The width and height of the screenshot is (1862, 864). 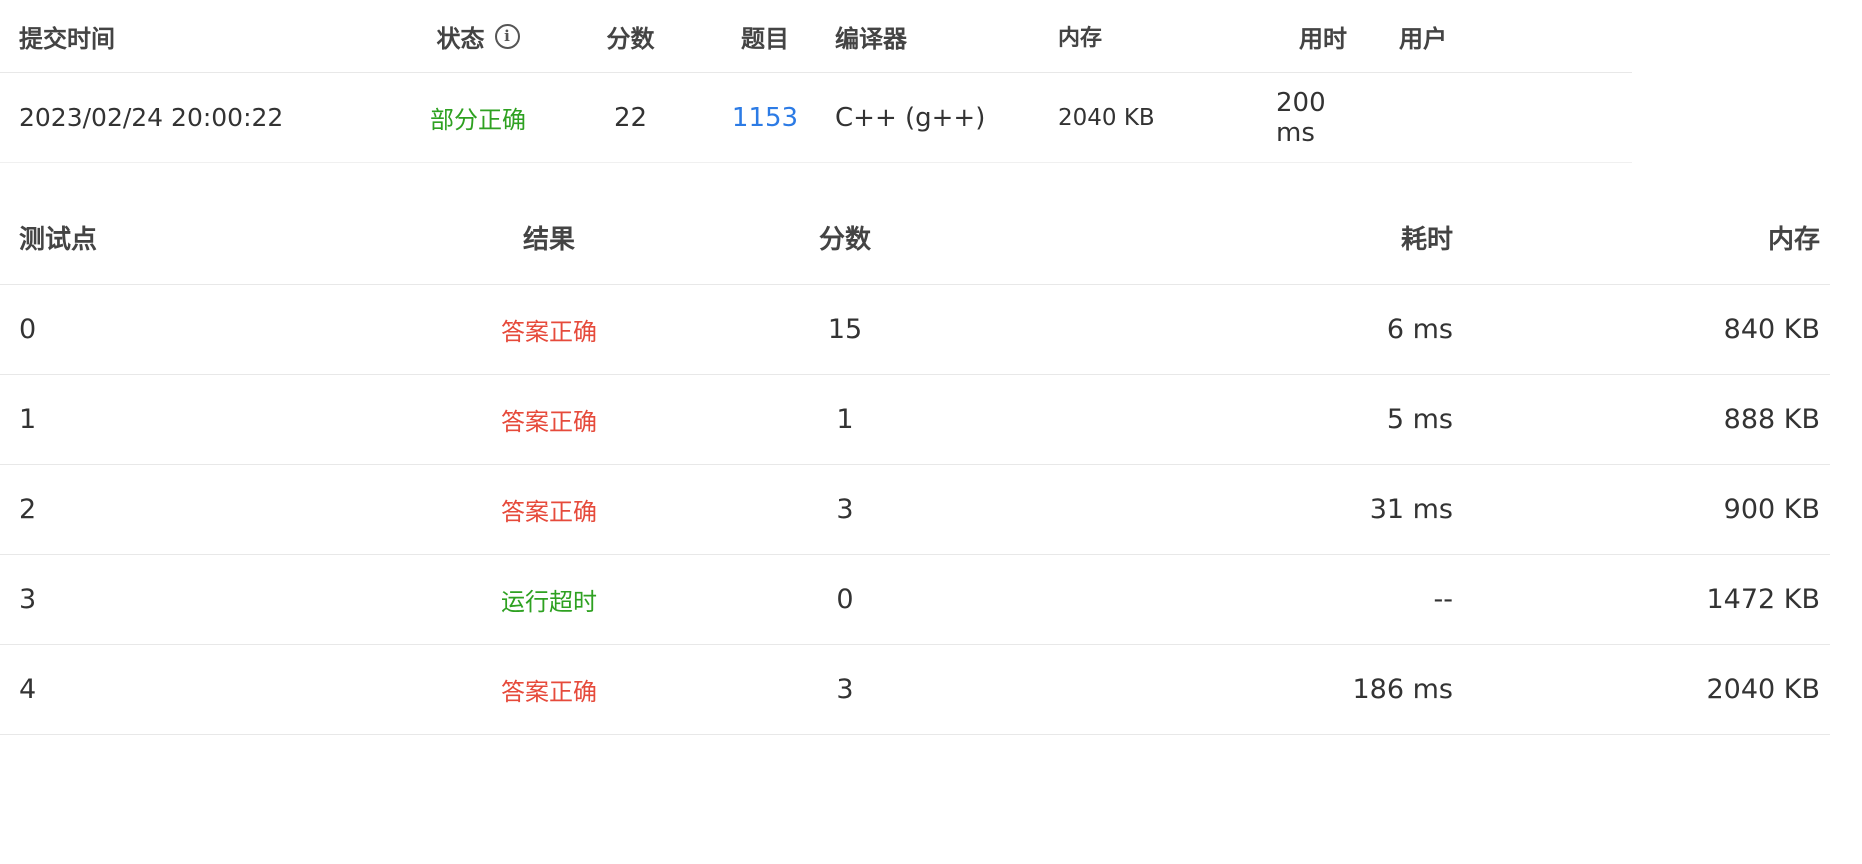 I want to click on submission-compiler: C++ (g++), so click(x=939, y=118).